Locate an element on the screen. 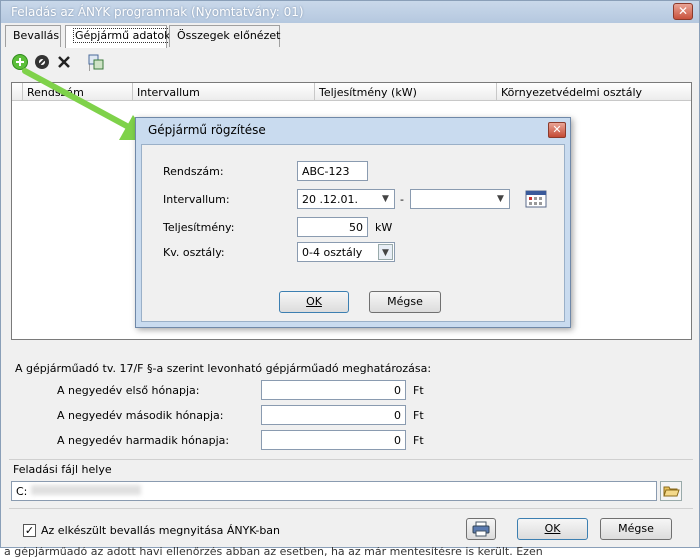  deduction-row-3-field: 0 is located at coordinates (333, 440).